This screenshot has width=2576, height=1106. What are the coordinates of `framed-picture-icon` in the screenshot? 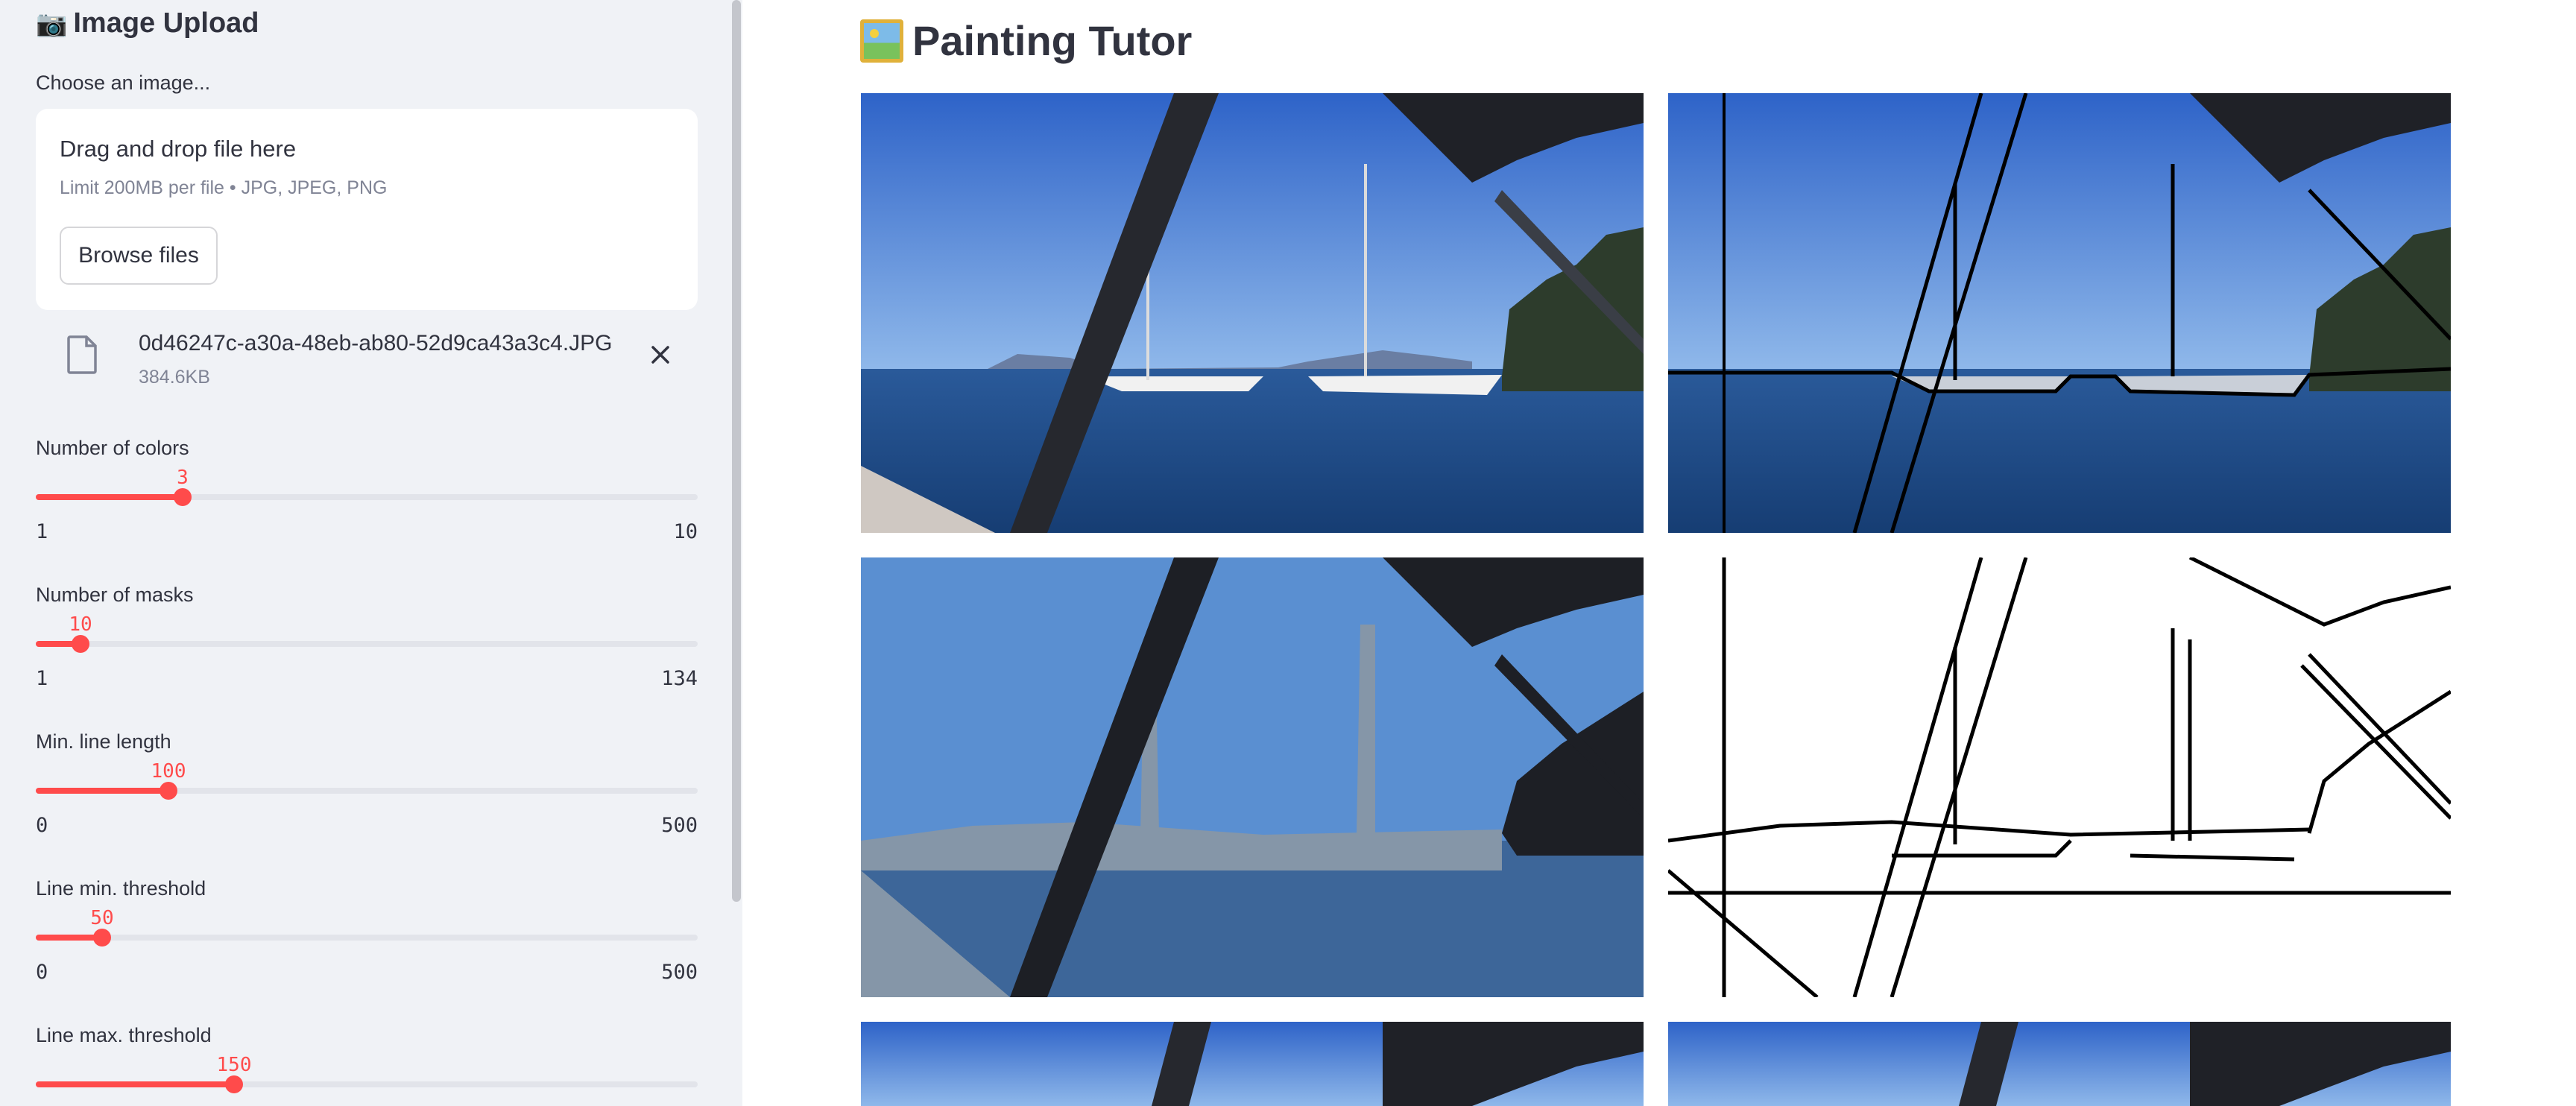 It's located at (882, 41).